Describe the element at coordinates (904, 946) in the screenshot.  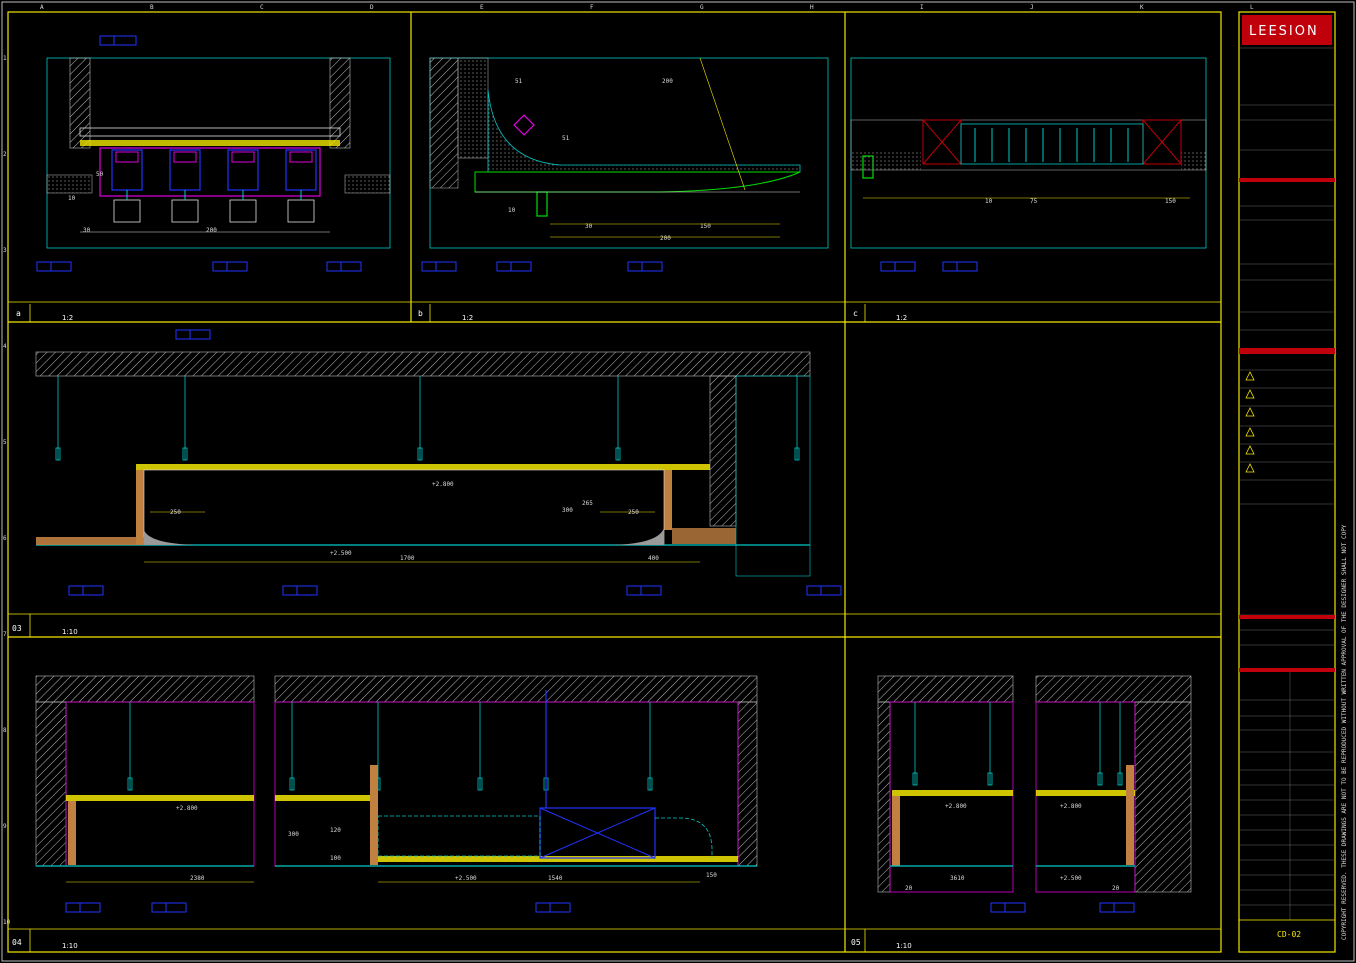
I see `caption-05-scale: 1:10` at that location.